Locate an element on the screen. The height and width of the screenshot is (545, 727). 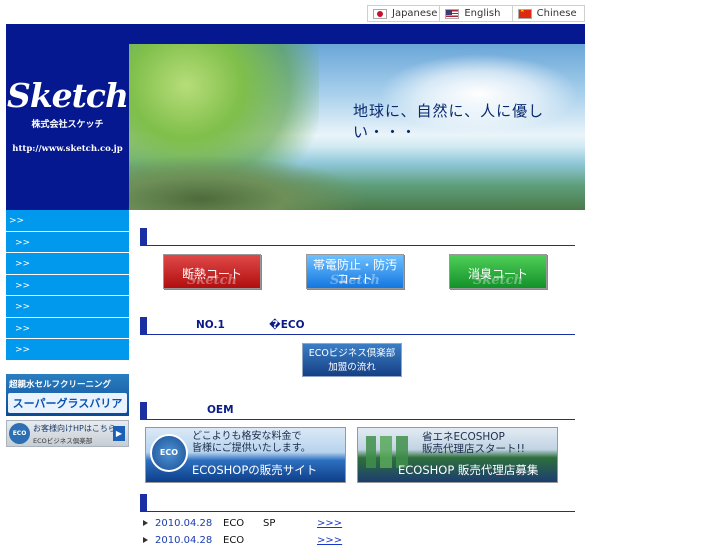
us-flag-icon is located at coordinates (452, 13).